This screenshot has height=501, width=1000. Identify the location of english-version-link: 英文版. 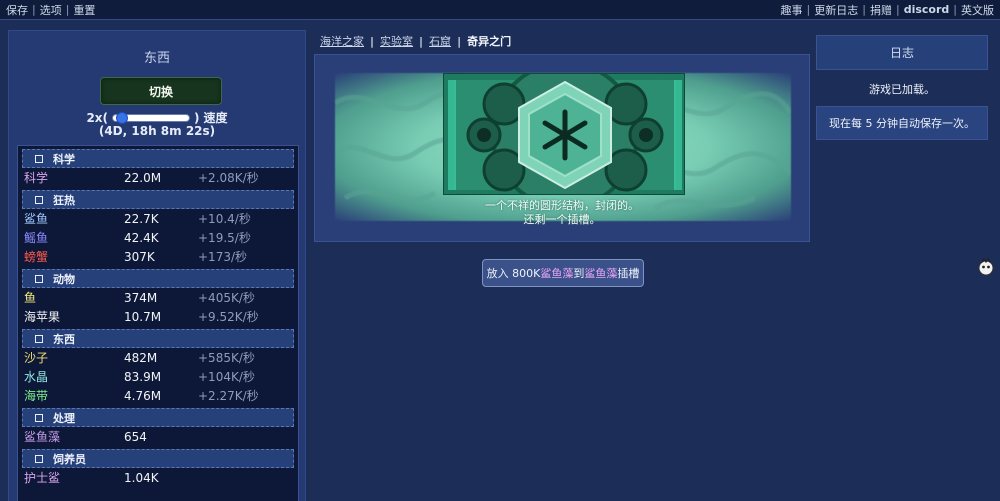
(977, 10).